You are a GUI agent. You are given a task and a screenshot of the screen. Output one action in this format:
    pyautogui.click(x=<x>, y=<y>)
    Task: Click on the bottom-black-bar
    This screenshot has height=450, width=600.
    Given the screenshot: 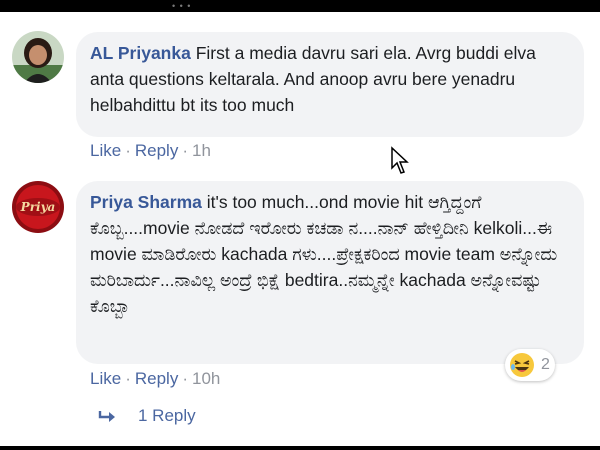 What is the action you would take?
    pyautogui.click(x=300, y=448)
    